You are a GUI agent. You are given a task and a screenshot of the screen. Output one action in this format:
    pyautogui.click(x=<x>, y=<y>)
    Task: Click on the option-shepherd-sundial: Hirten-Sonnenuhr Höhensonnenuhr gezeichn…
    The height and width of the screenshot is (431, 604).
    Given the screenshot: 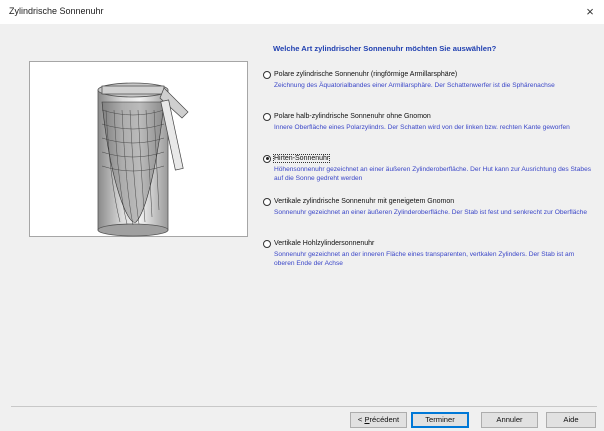 What is the action you would take?
    pyautogui.click(x=428, y=168)
    